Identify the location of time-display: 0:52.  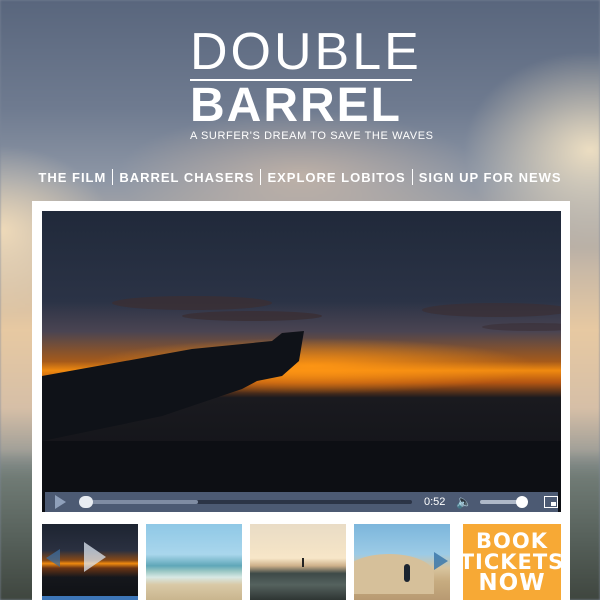
(435, 502).